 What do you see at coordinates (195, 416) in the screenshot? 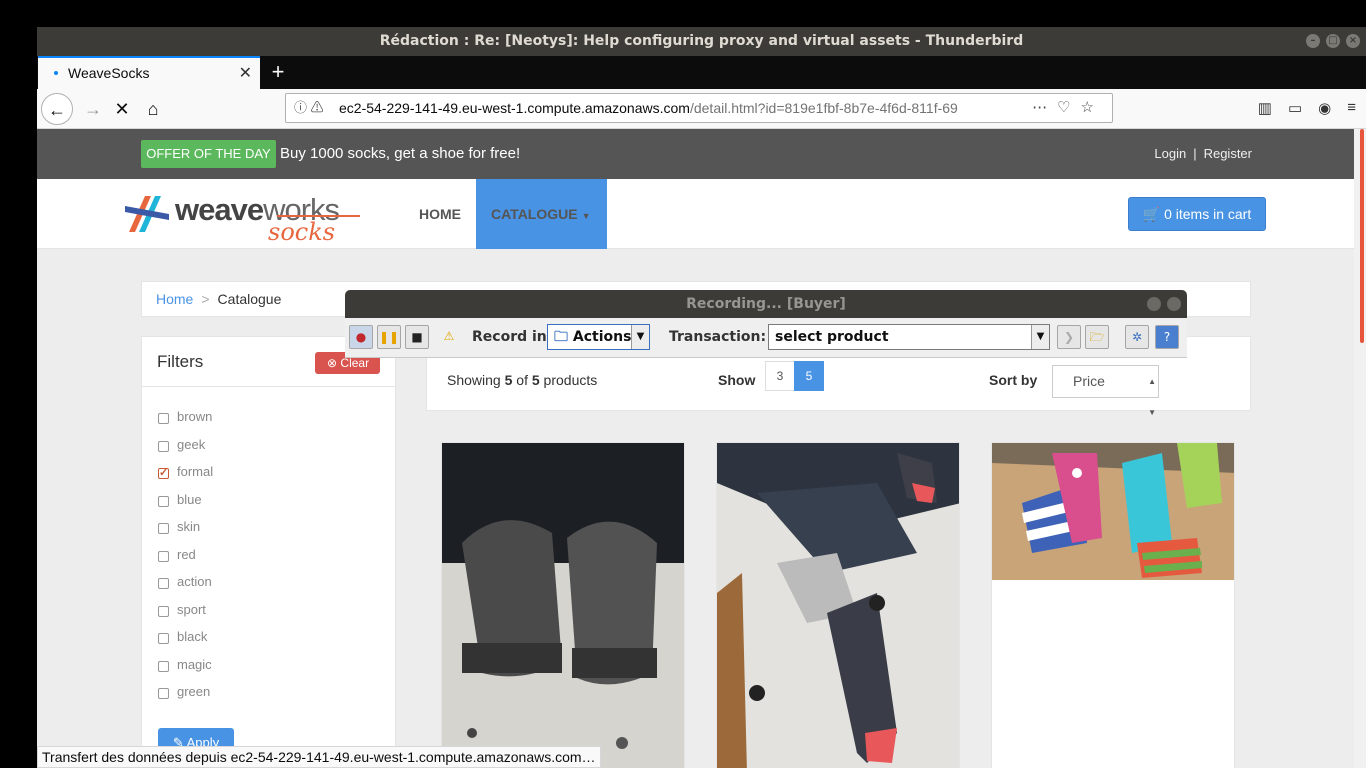
I see `filter-label: brown` at bounding box center [195, 416].